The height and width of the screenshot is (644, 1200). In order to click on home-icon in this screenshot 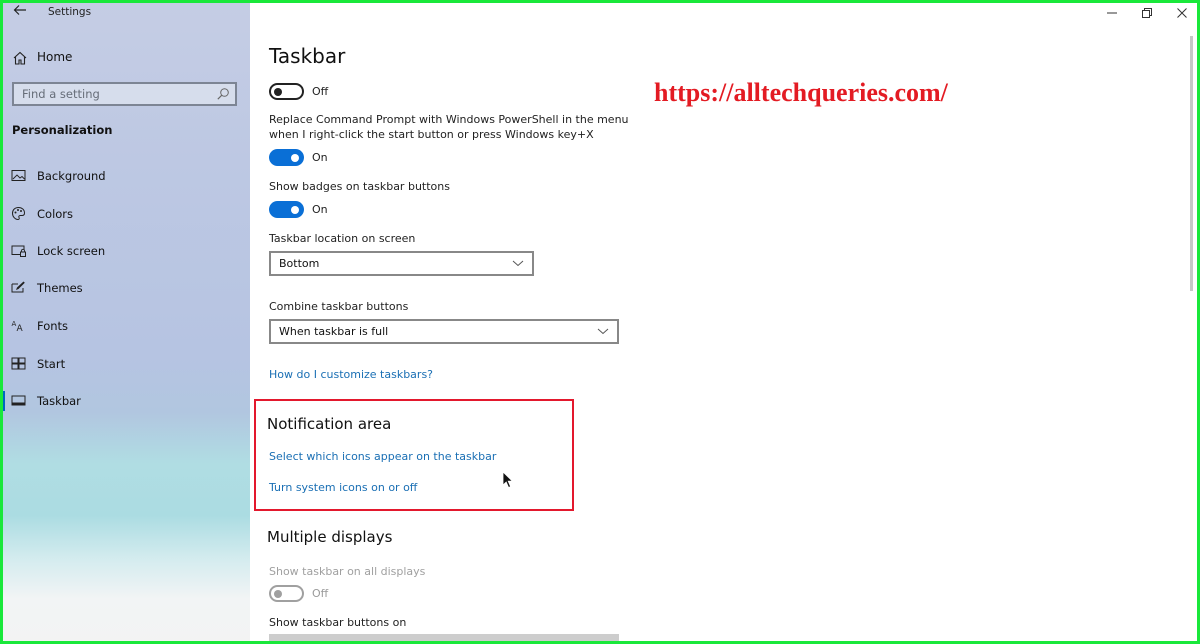, I will do `click(20, 58)`.